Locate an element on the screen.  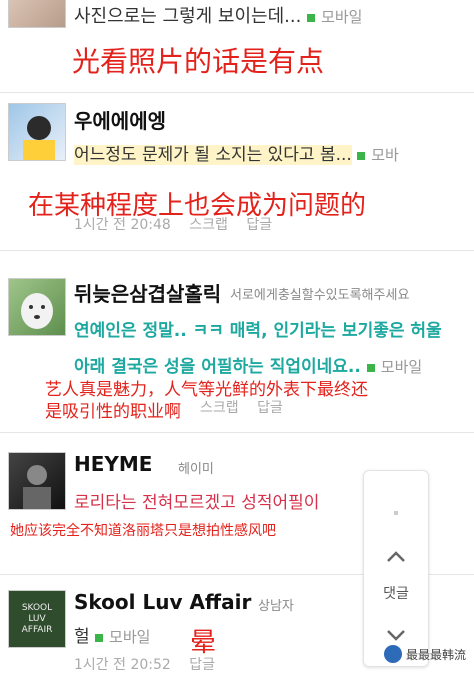
scrap-link: 스크랩 is located at coordinates (219, 408).